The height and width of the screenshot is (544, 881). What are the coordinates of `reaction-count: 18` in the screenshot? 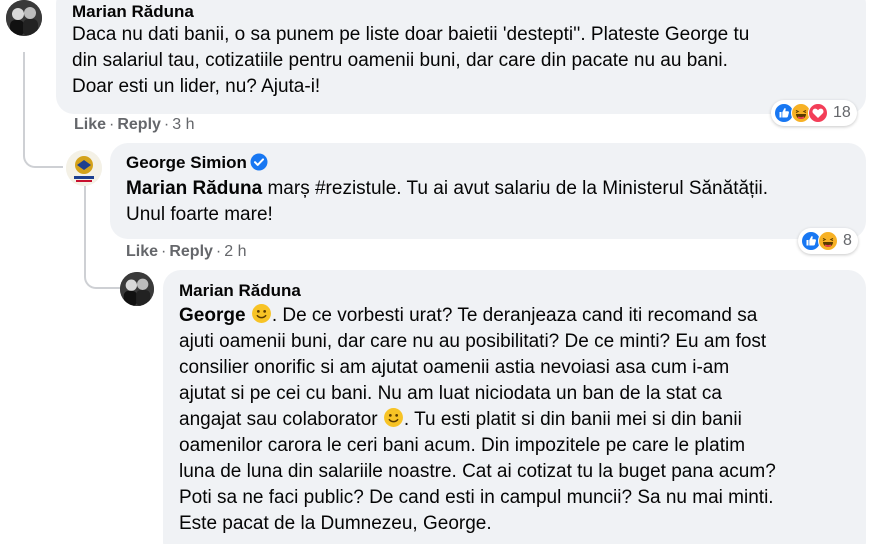 It's located at (842, 112).